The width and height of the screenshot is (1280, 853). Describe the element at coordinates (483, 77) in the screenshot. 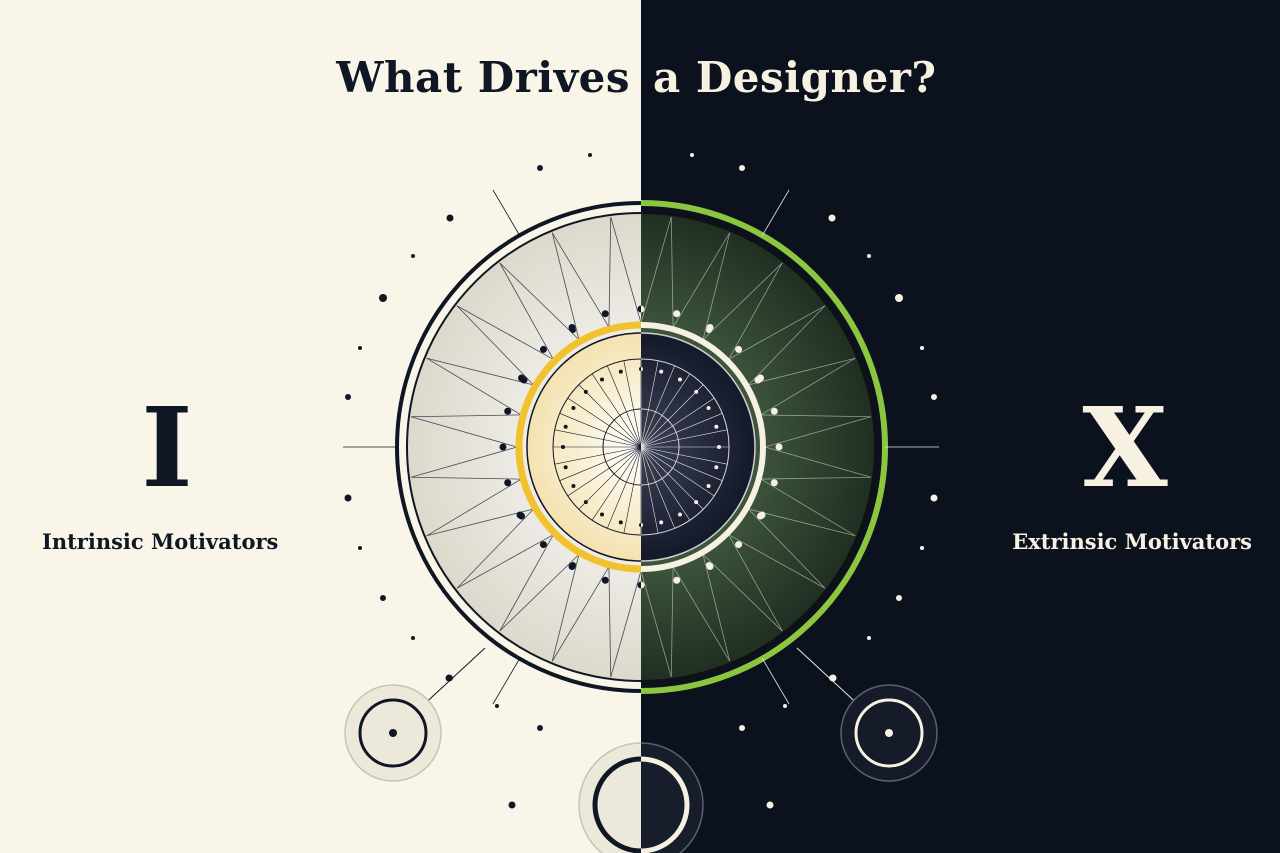

I see `title-left-part: What Drives` at that location.